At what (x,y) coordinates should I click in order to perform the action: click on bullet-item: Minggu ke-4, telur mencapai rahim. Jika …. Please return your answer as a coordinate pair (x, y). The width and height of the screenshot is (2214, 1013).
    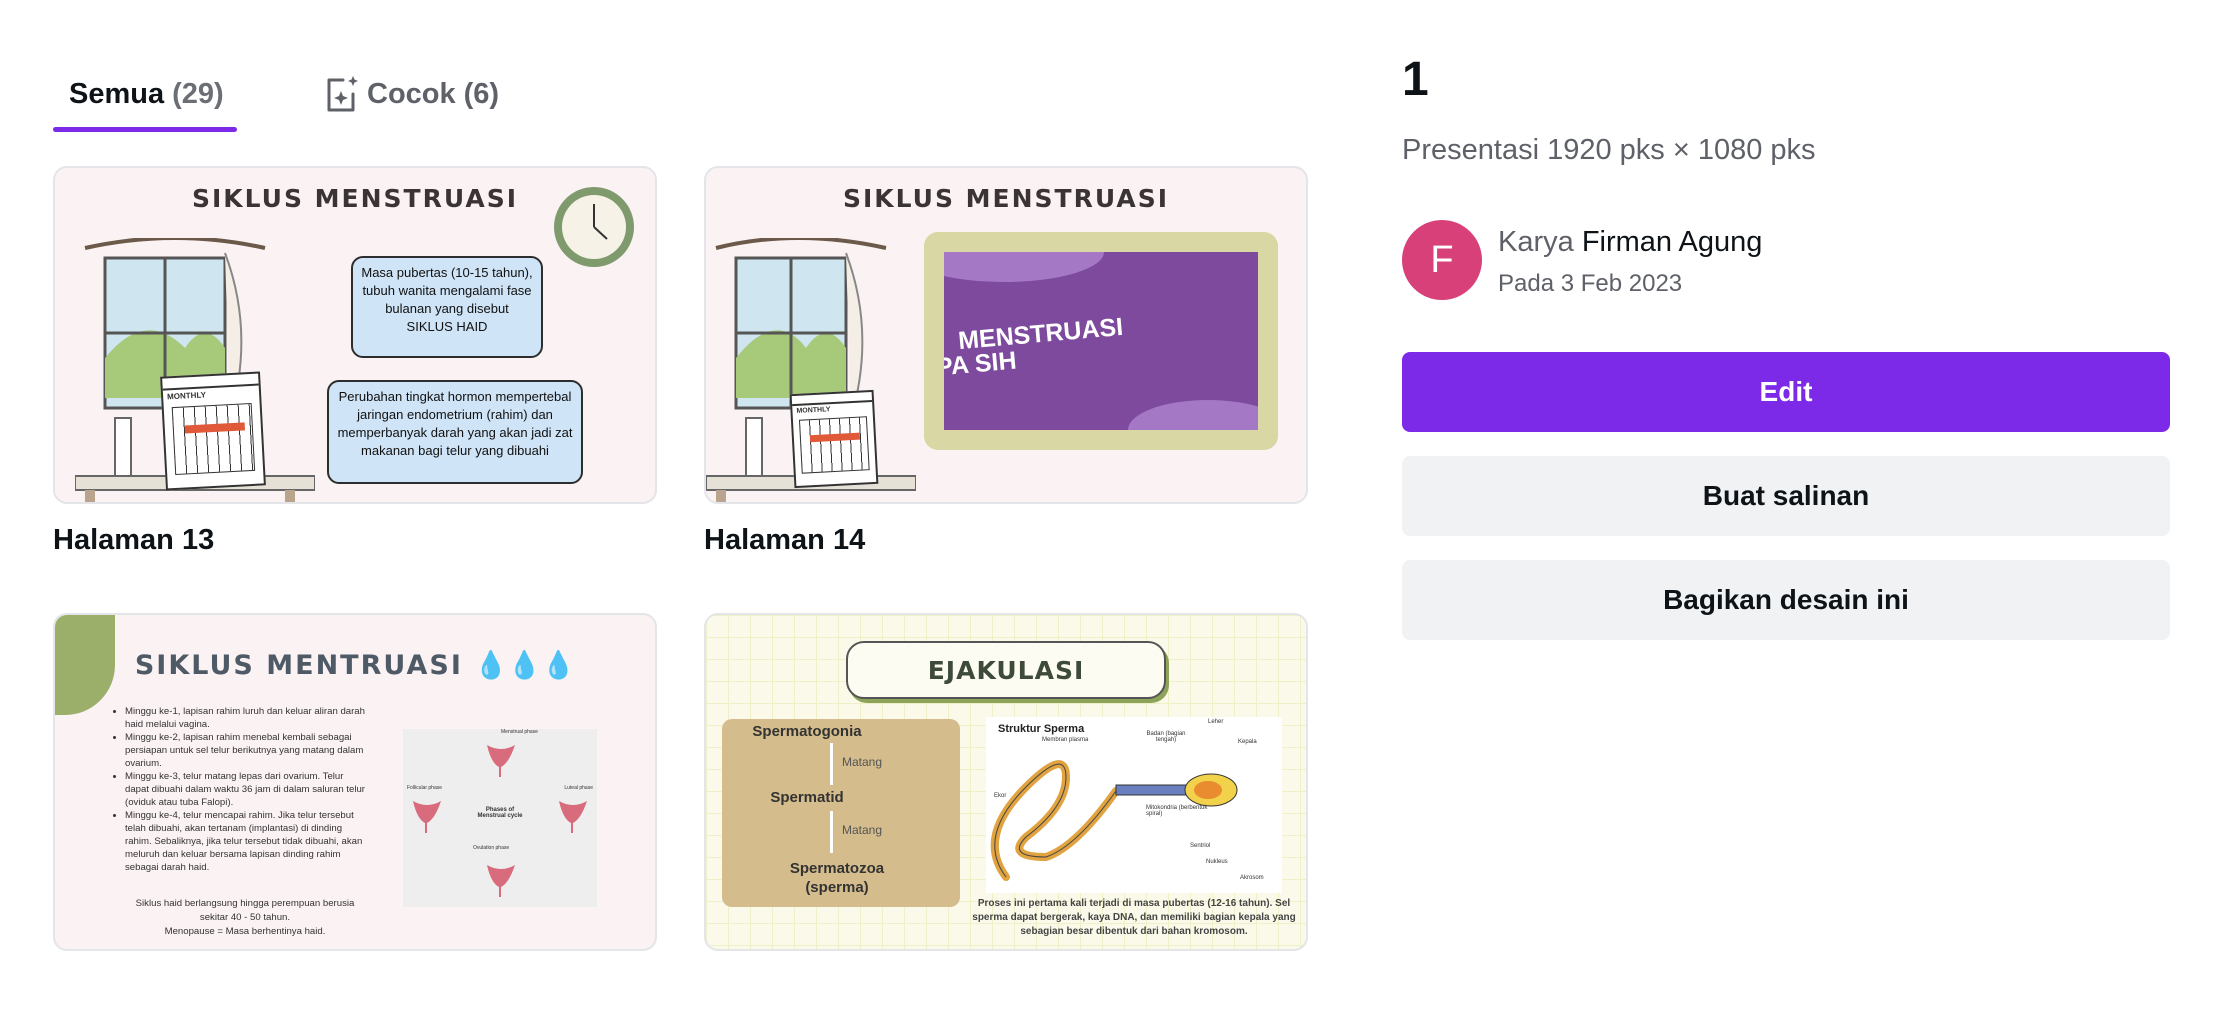
    Looking at the image, I should click on (245, 841).